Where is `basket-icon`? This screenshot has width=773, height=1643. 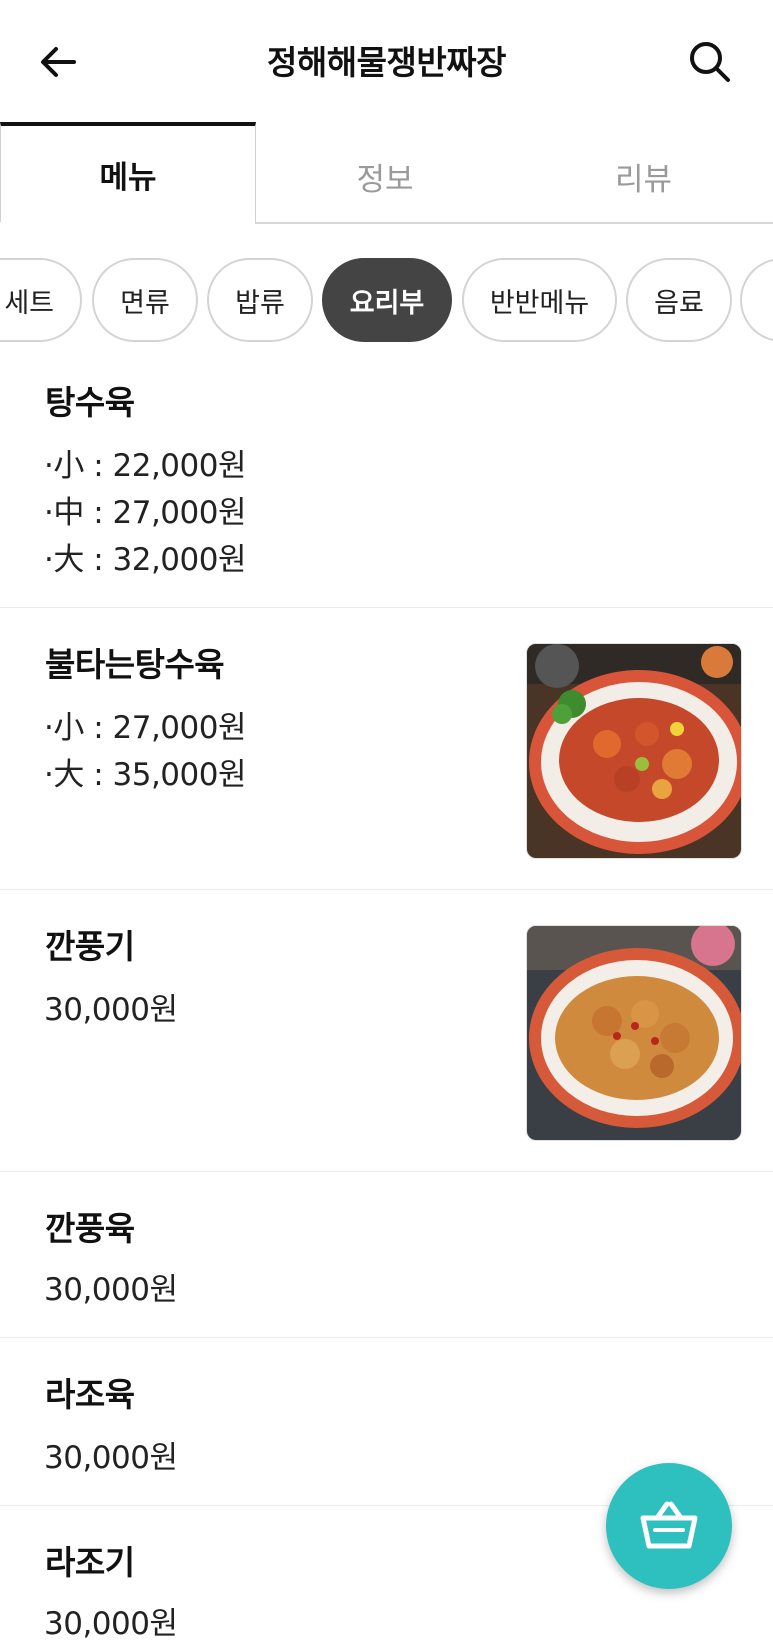 basket-icon is located at coordinates (669, 1525).